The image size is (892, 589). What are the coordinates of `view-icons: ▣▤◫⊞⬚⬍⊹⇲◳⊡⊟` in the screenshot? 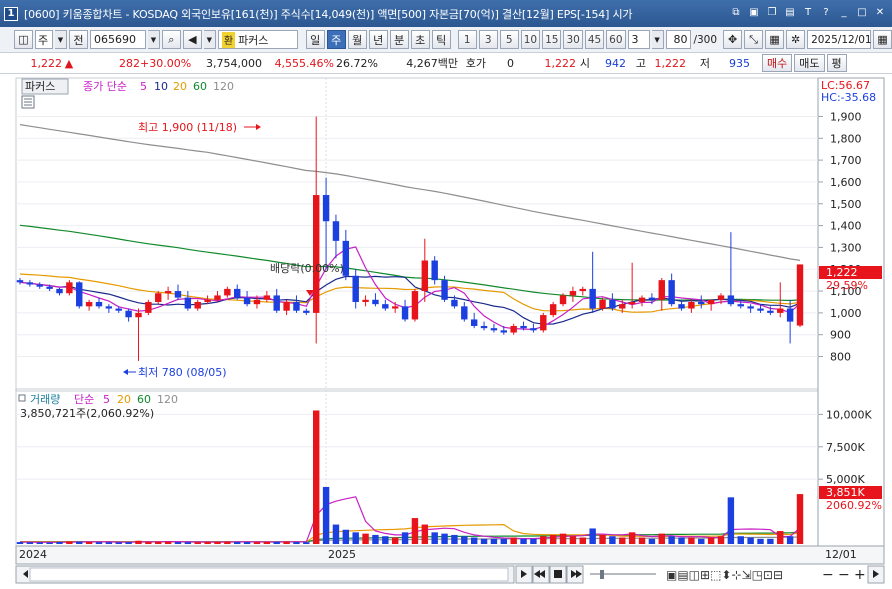 It's located at (724, 575).